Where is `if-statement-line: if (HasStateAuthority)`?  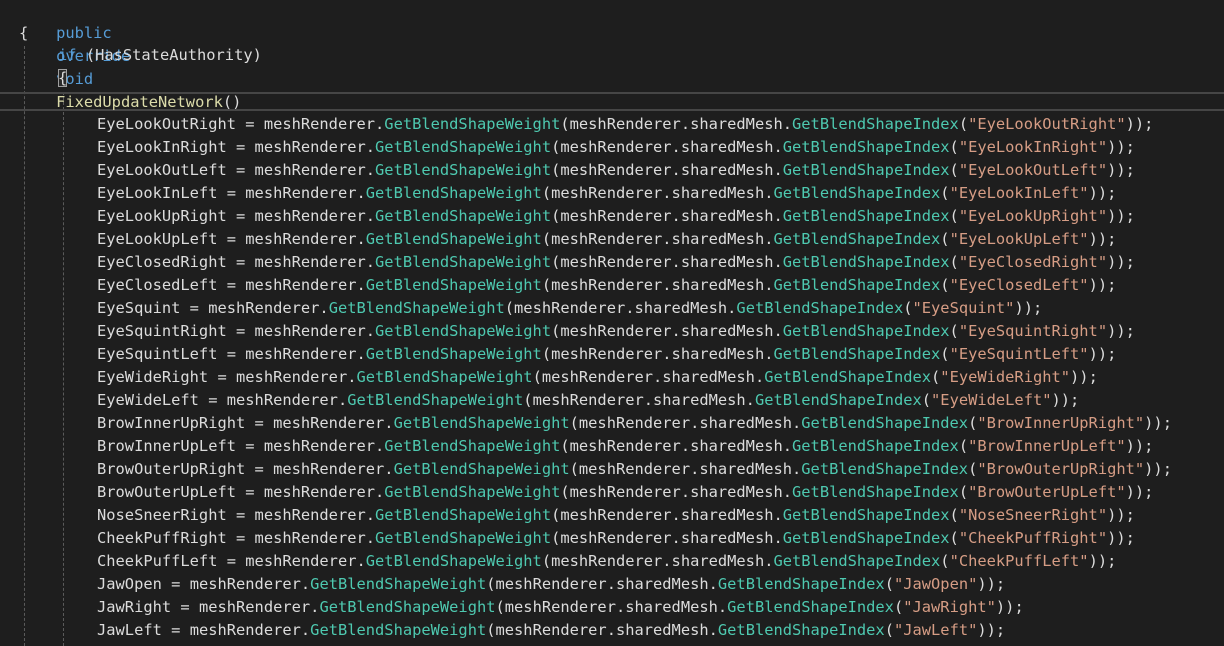 if-statement-line: if (HasStateAuthority) is located at coordinates (160, 55).